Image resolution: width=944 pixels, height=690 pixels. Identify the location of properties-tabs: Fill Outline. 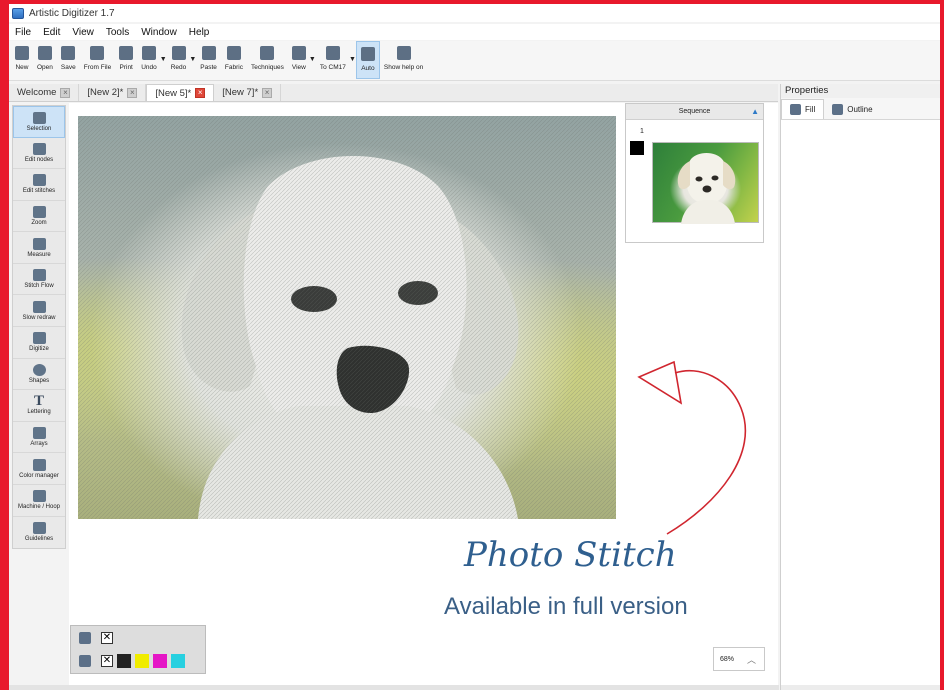
(860, 109).